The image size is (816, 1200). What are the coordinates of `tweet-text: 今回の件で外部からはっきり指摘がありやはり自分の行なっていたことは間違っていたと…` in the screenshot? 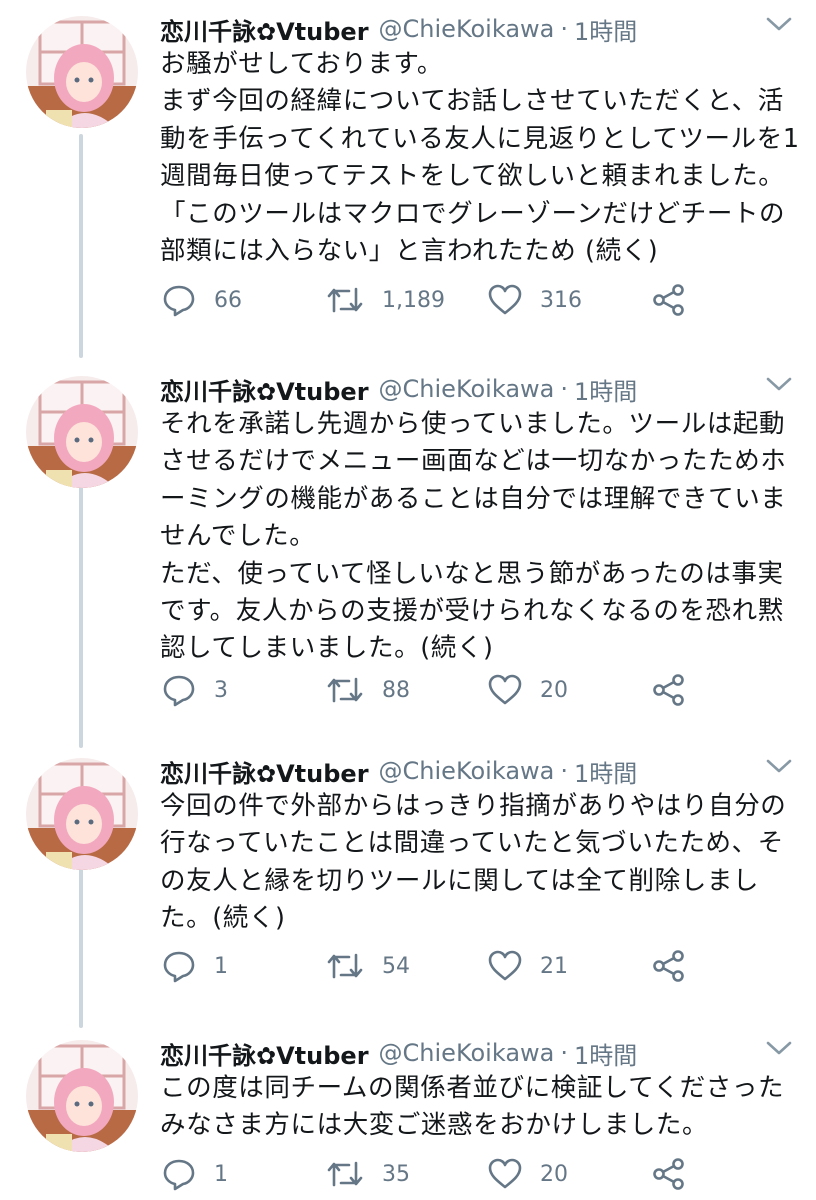 It's located at (473, 862).